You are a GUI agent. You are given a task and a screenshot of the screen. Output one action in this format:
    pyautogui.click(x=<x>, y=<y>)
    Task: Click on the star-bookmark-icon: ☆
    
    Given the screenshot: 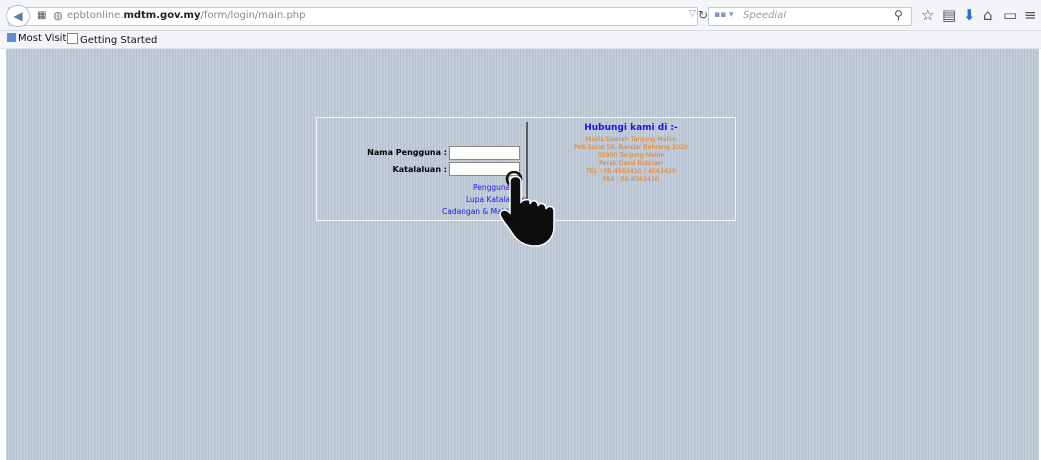 What is the action you would take?
    pyautogui.click(x=927, y=15)
    